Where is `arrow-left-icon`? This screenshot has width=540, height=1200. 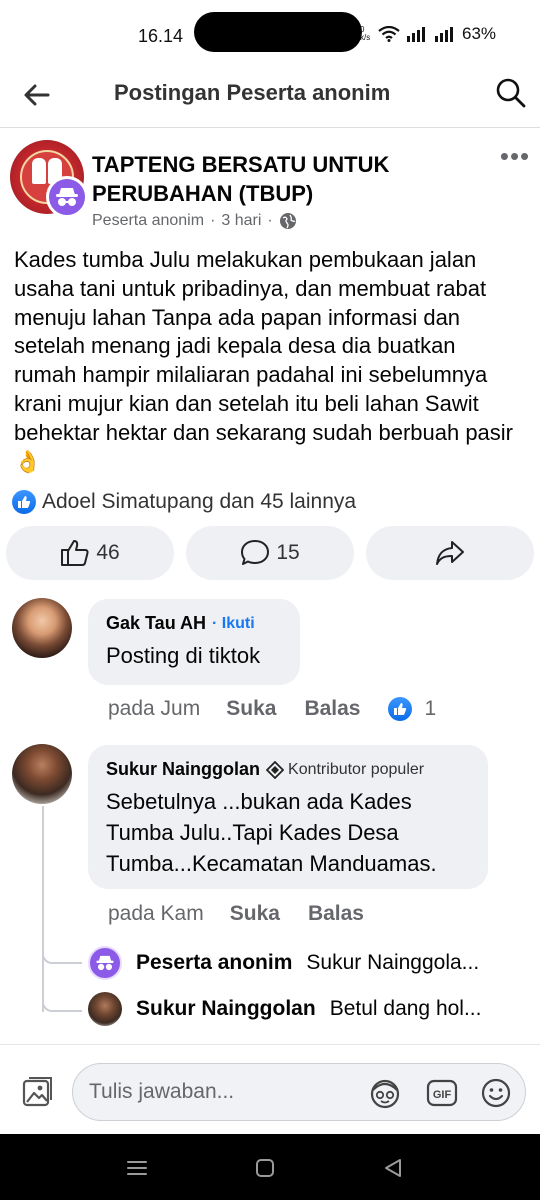
arrow-left-icon is located at coordinates (37, 95).